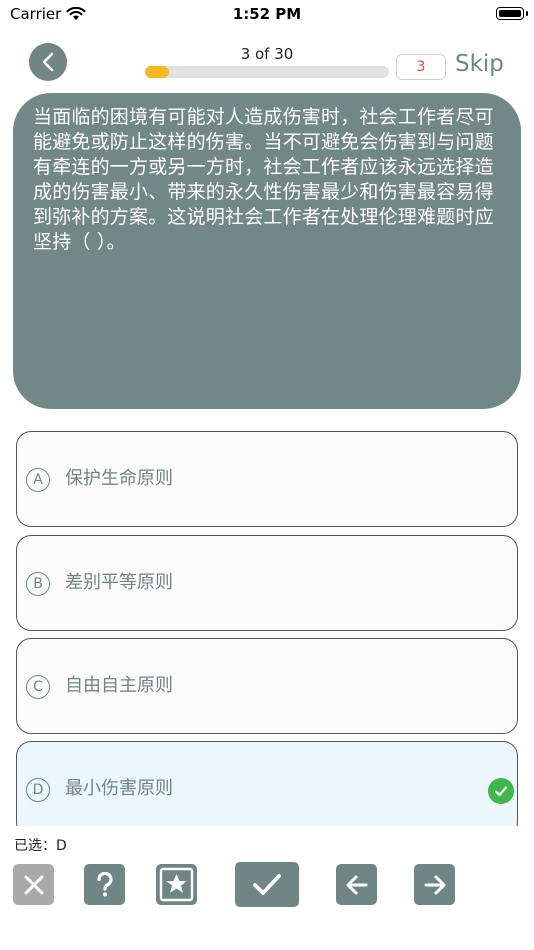 This screenshot has height=950, width=534. What do you see at coordinates (267, 789) in the screenshot?
I see `option-d: D 最小伤害原则` at bounding box center [267, 789].